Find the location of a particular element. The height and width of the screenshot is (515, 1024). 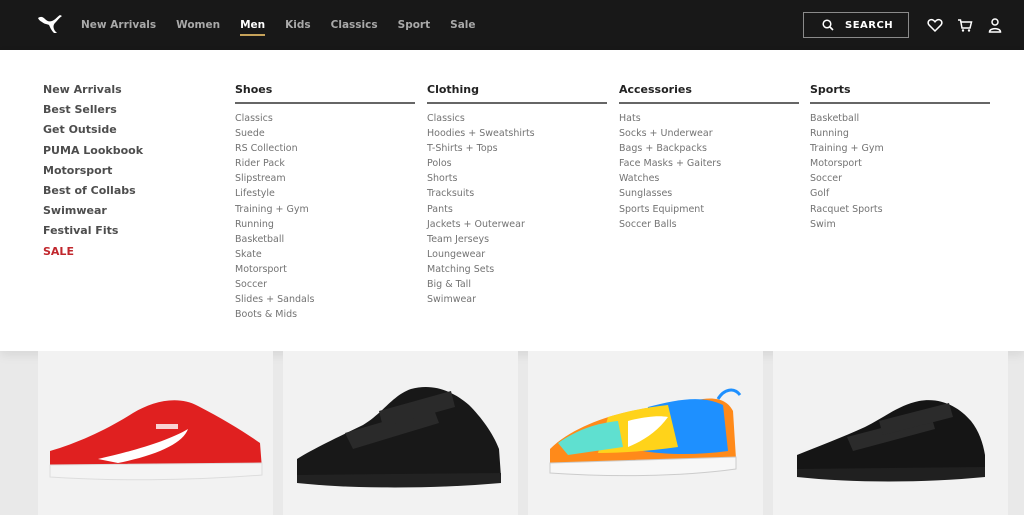

quick-link-sale: SALE is located at coordinates (93, 255).